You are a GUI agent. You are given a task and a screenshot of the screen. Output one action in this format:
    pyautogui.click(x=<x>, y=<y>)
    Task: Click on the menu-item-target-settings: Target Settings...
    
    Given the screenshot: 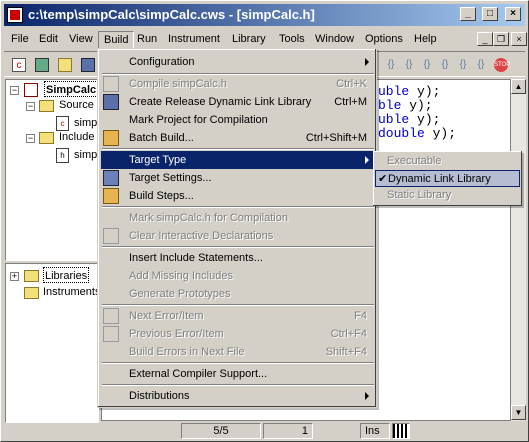 What is the action you would take?
    pyautogui.click(x=238, y=178)
    